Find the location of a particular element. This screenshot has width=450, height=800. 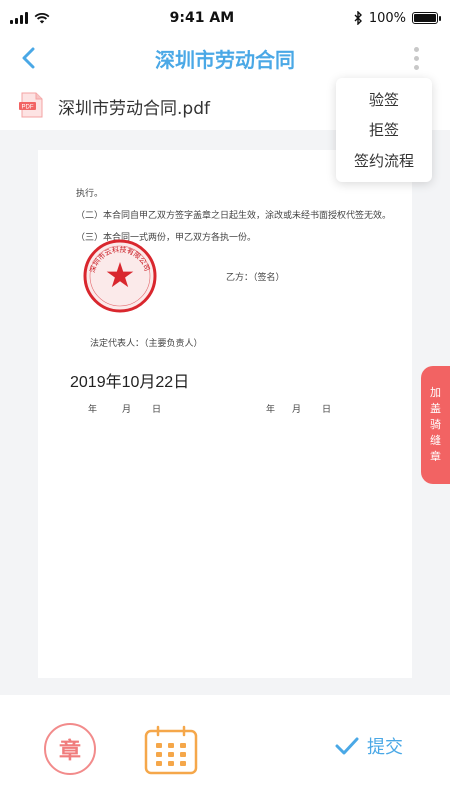

chevron-left-icon is located at coordinates (28, 58).